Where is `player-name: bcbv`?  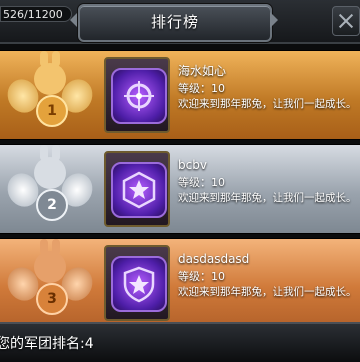 player-name: bcbv is located at coordinates (192, 165).